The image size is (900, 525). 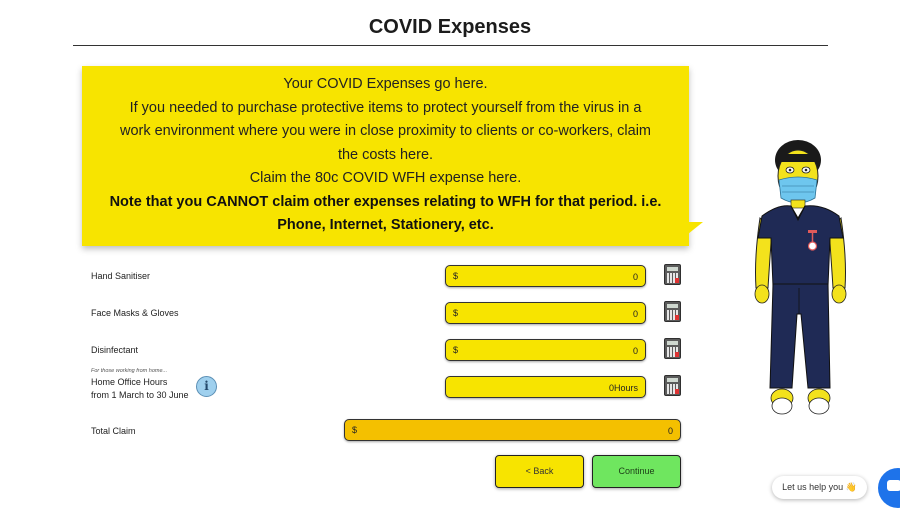 What do you see at coordinates (545, 350) in the screenshot?
I see `disinfectant-input: $ 0` at bounding box center [545, 350].